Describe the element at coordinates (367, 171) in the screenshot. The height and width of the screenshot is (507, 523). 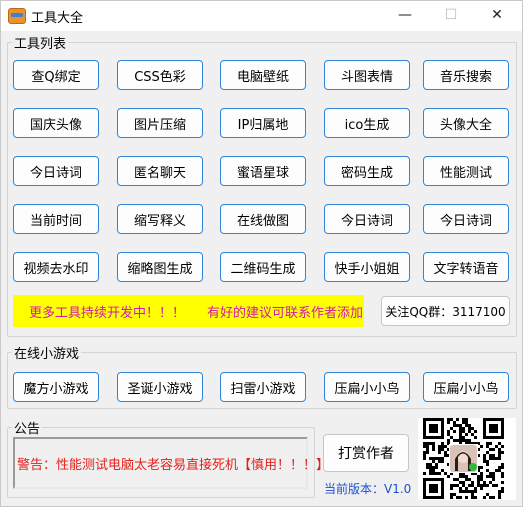
I see `tool-button-password-generator: 密码生成` at that location.